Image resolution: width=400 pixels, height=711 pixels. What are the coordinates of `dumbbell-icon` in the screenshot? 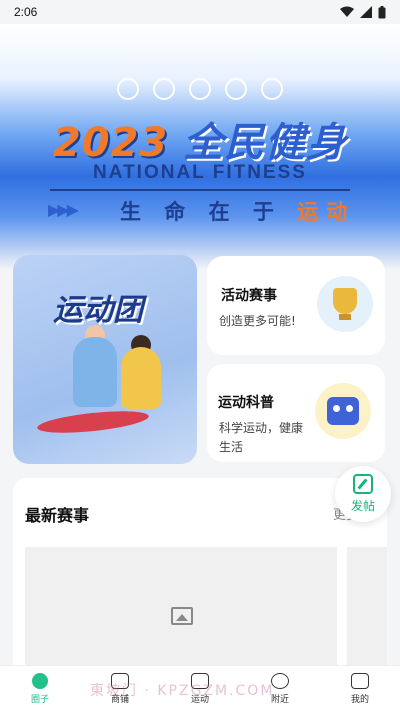 It's located at (200, 89).